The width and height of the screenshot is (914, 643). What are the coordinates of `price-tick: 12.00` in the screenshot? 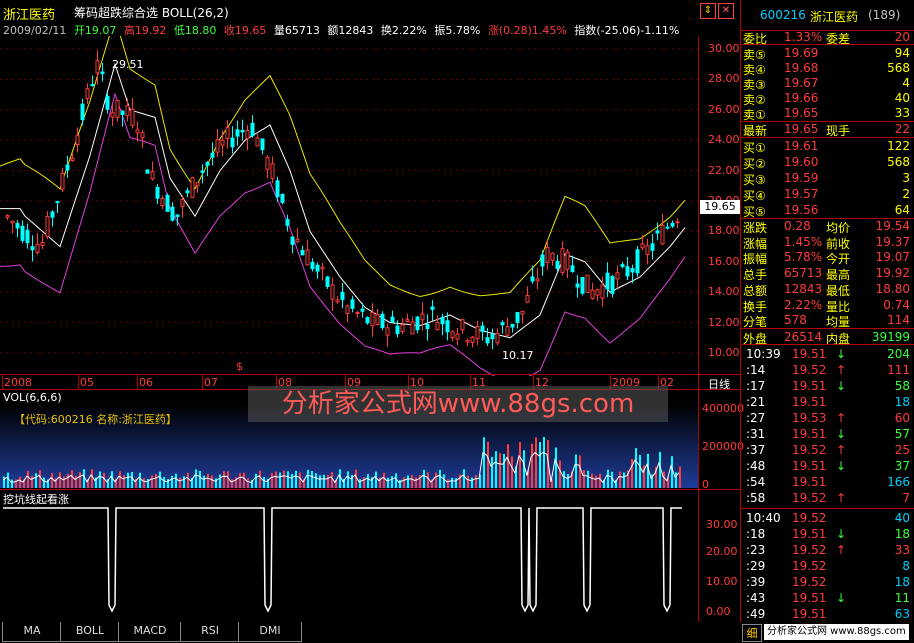 It's located at (724, 322).